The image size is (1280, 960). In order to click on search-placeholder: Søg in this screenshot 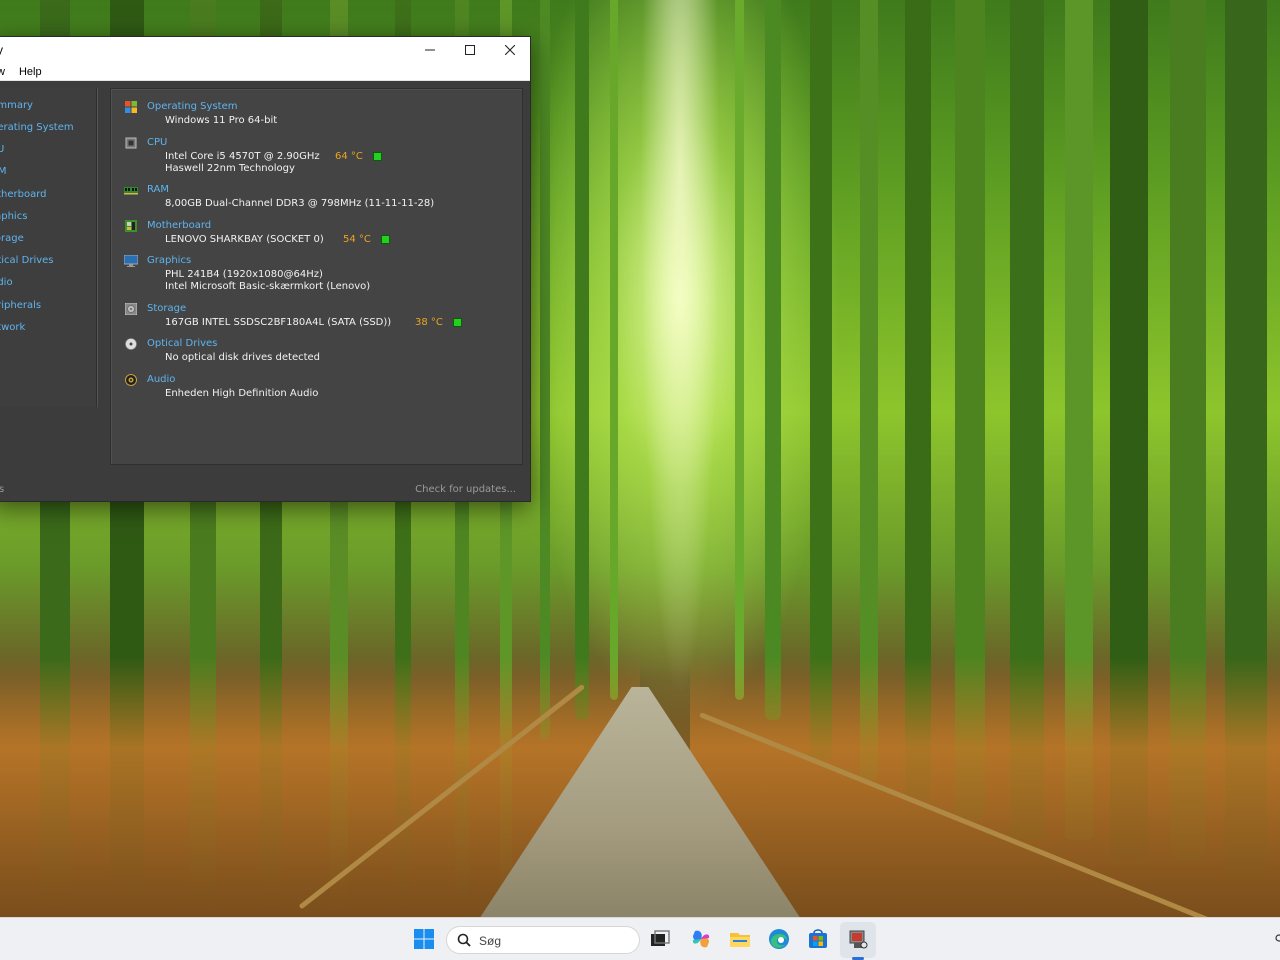, I will do `click(490, 941)`.